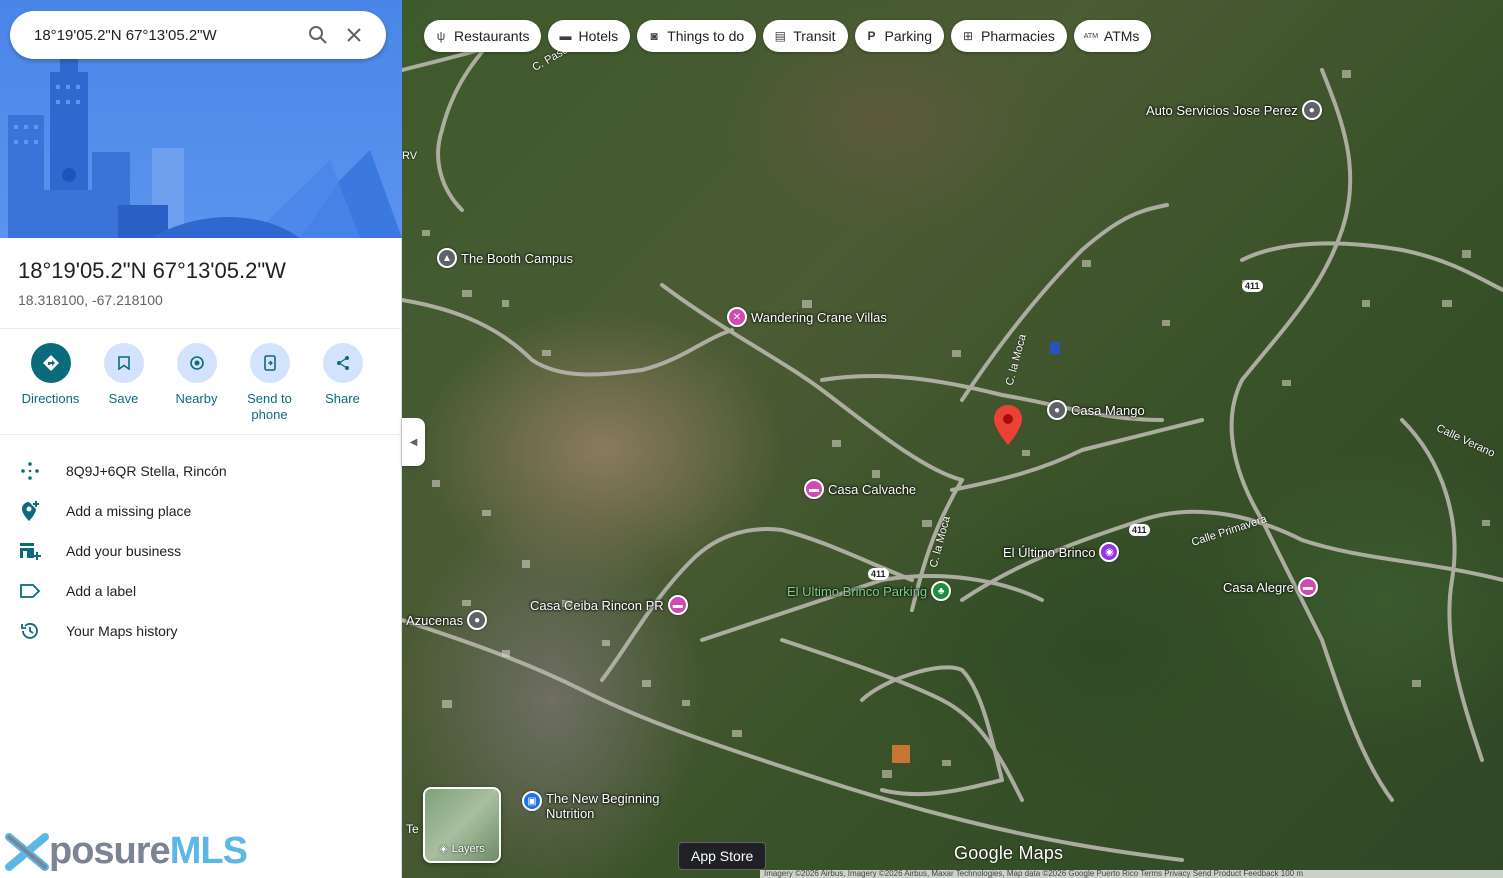 This screenshot has height=878, width=1503. What do you see at coordinates (462, 825) in the screenshot?
I see `layers-button: ◈ Layers` at bounding box center [462, 825].